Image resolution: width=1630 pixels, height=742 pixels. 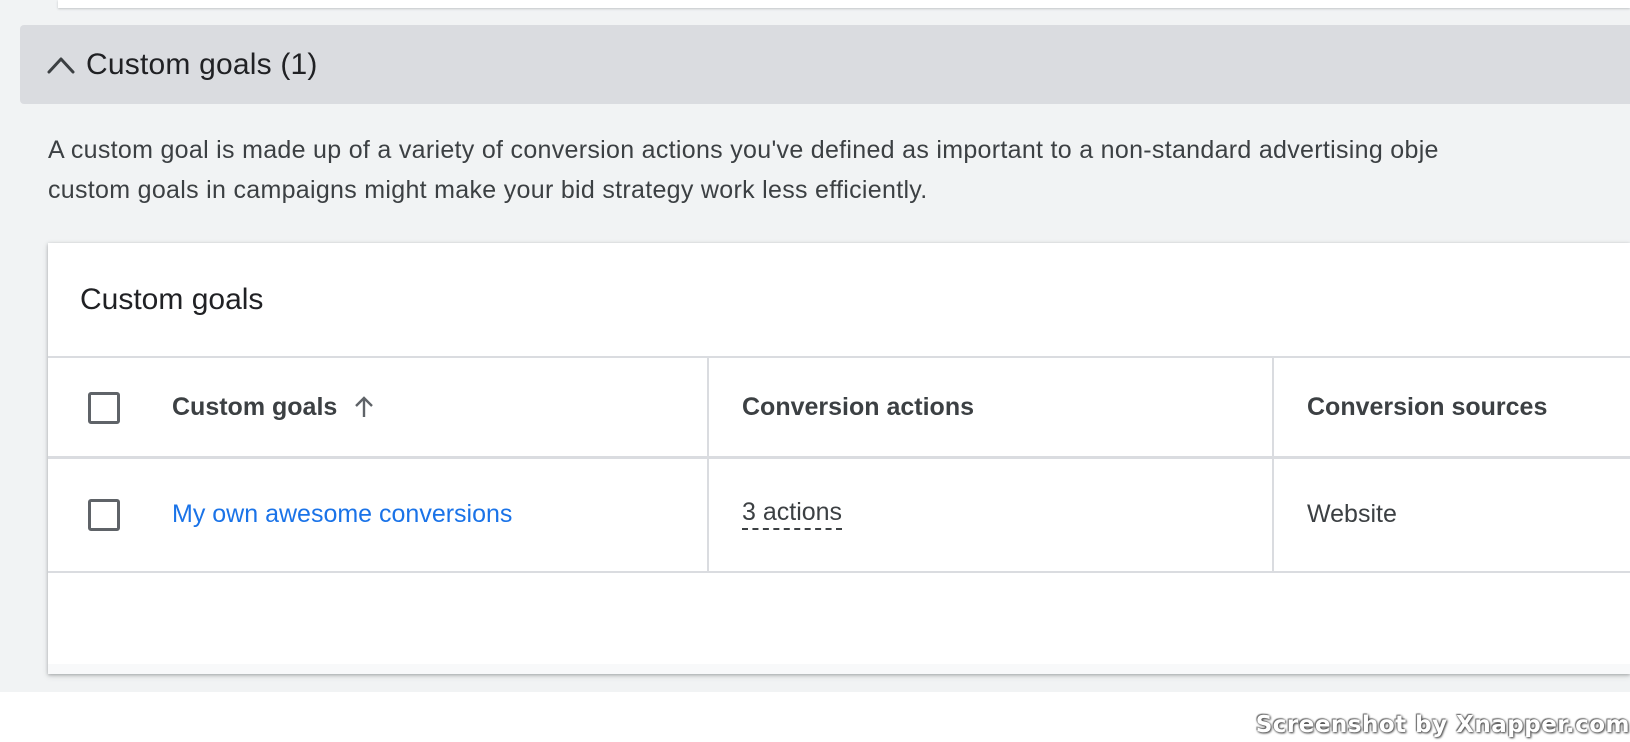 I want to click on column-header-label: Conversion actions, so click(x=858, y=406).